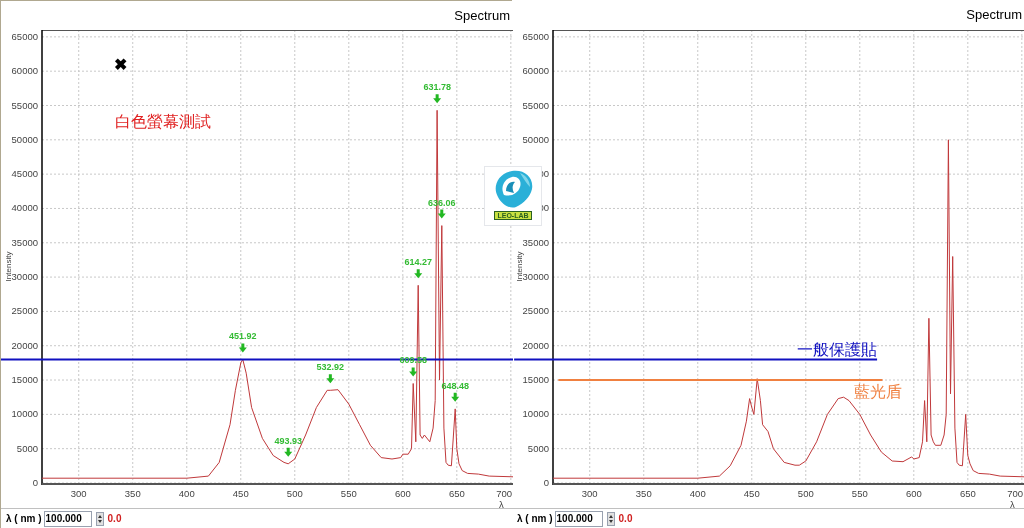 This screenshot has width=1024, height=528. I want to click on line-label: 藍光盾, so click(878, 392).